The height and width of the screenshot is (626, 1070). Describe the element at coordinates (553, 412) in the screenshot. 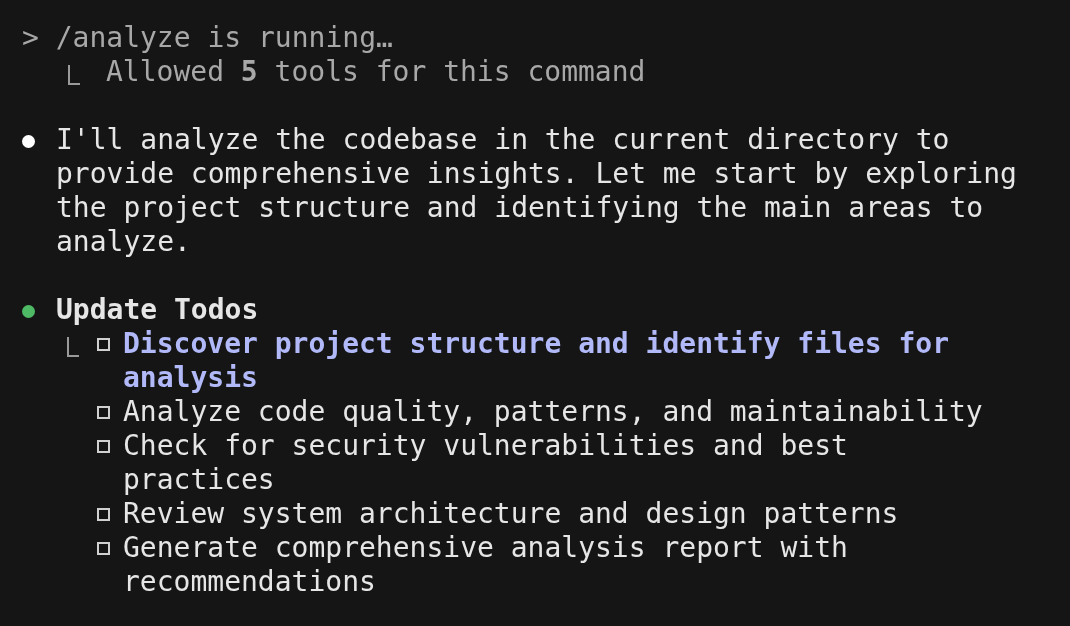

I see `todo-item: Analyze code quality, patterns, and maintainability` at that location.